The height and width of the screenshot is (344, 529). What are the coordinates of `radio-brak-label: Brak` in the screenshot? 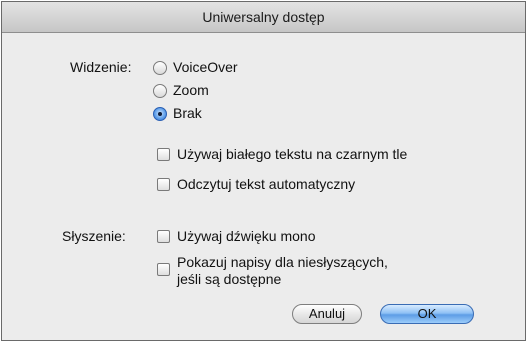 It's located at (187, 113).